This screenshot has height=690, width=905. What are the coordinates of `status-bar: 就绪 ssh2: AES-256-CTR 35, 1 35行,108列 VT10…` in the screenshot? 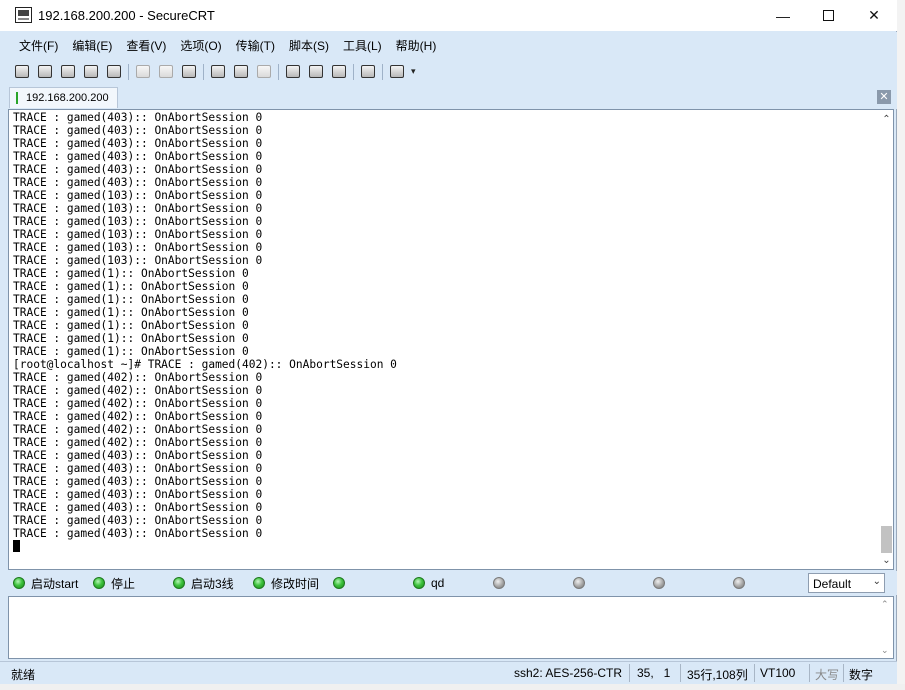 It's located at (448, 672).